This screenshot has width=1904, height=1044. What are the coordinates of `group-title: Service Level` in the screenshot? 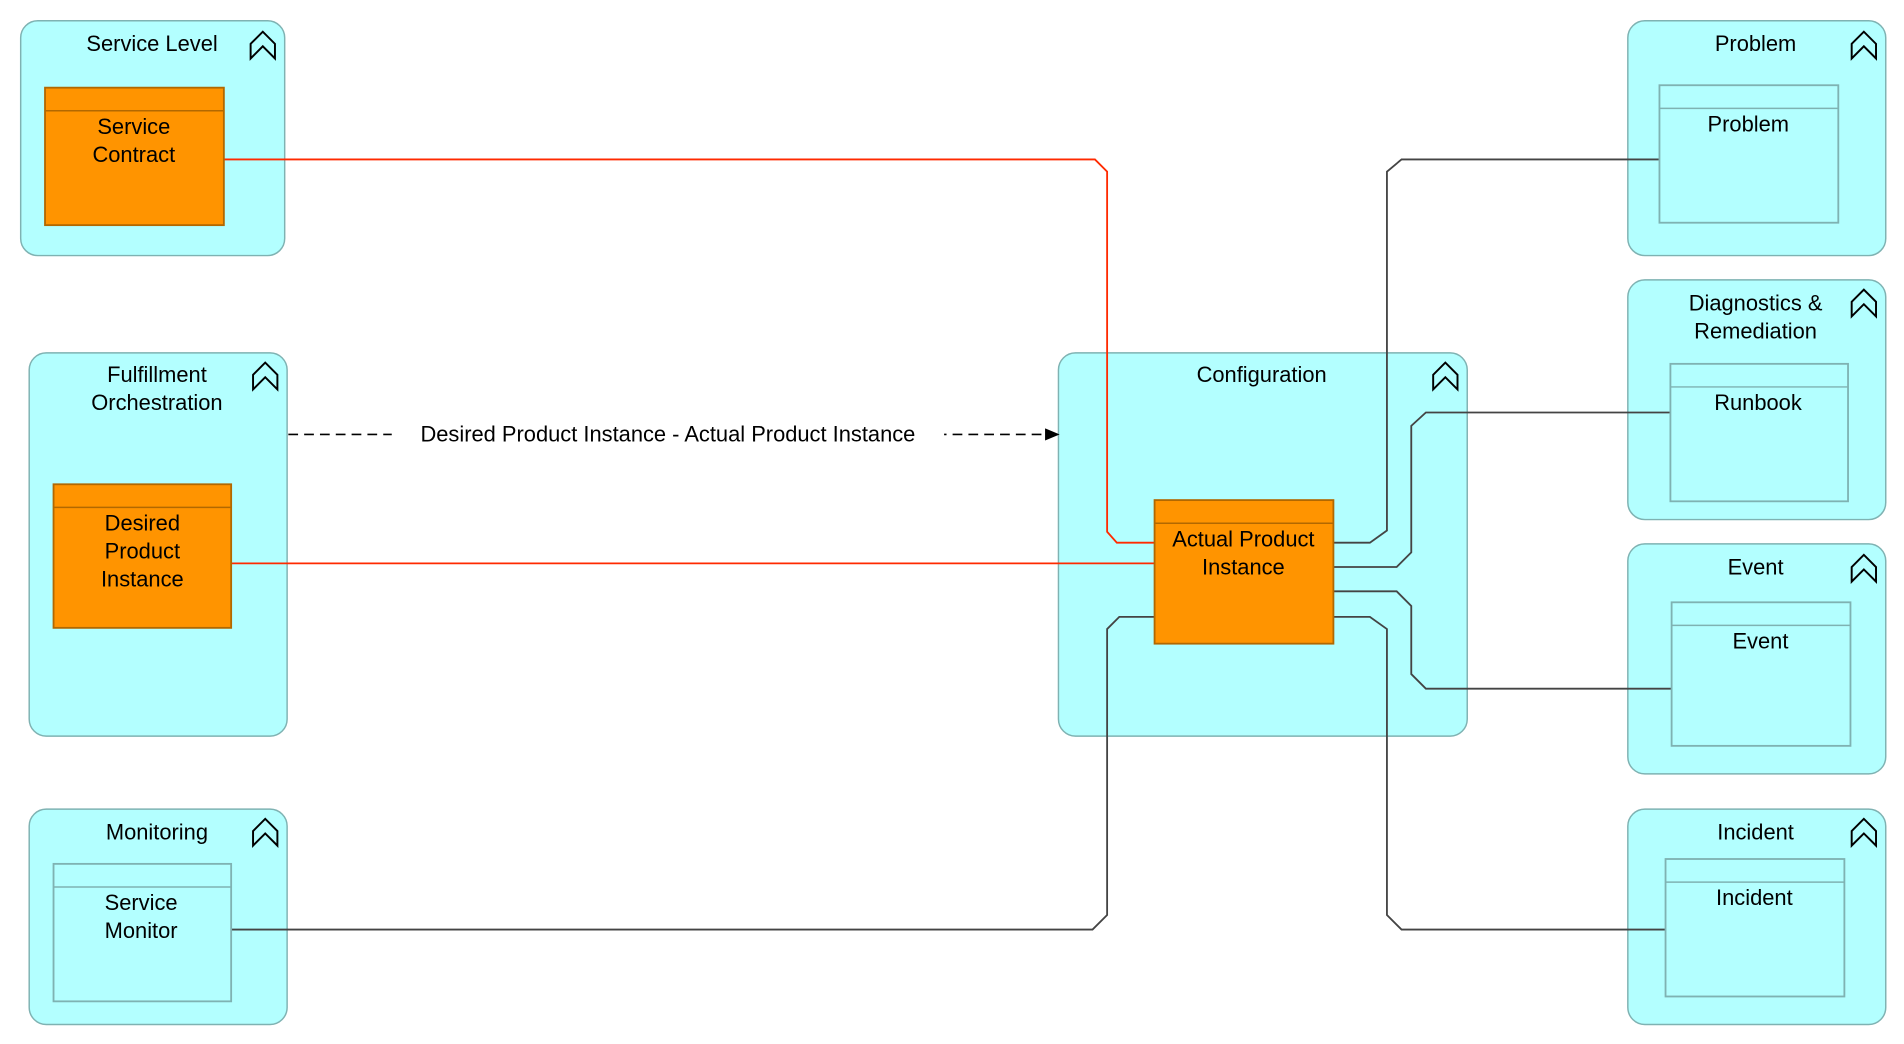 It's located at (151, 43).